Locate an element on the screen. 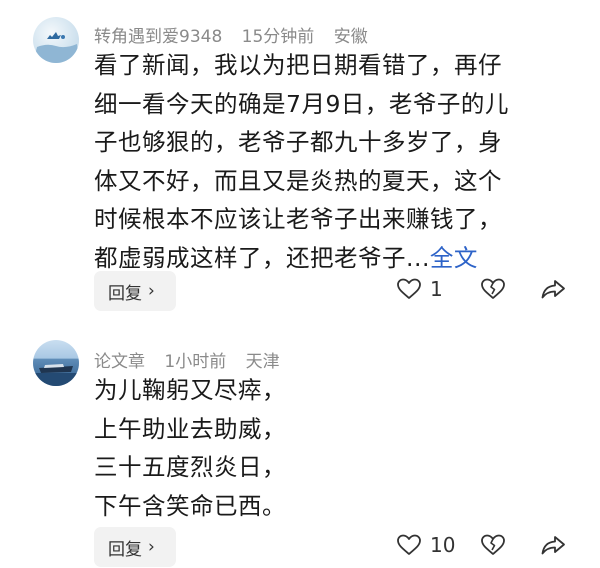 This screenshot has width=600, height=568. username: 论文章 is located at coordinates (119, 362).